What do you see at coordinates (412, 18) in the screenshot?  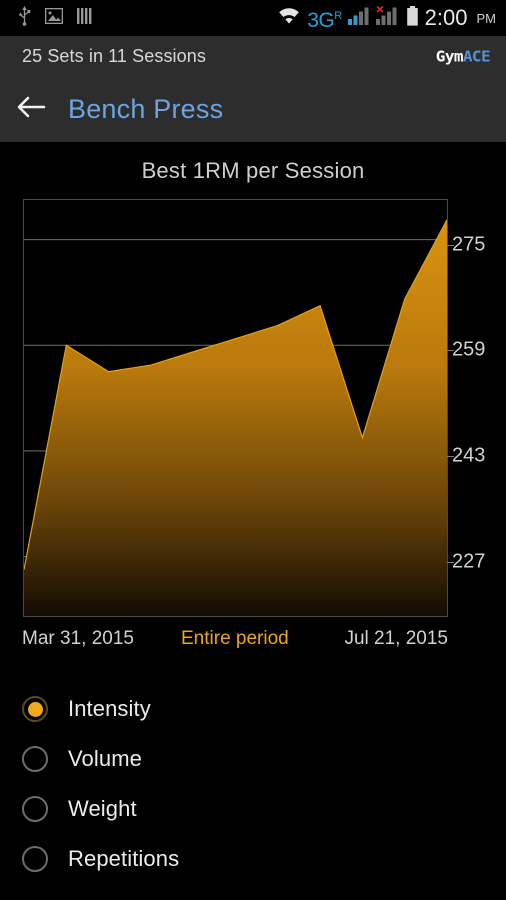 I see `battery-icon` at bounding box center [412, 18].